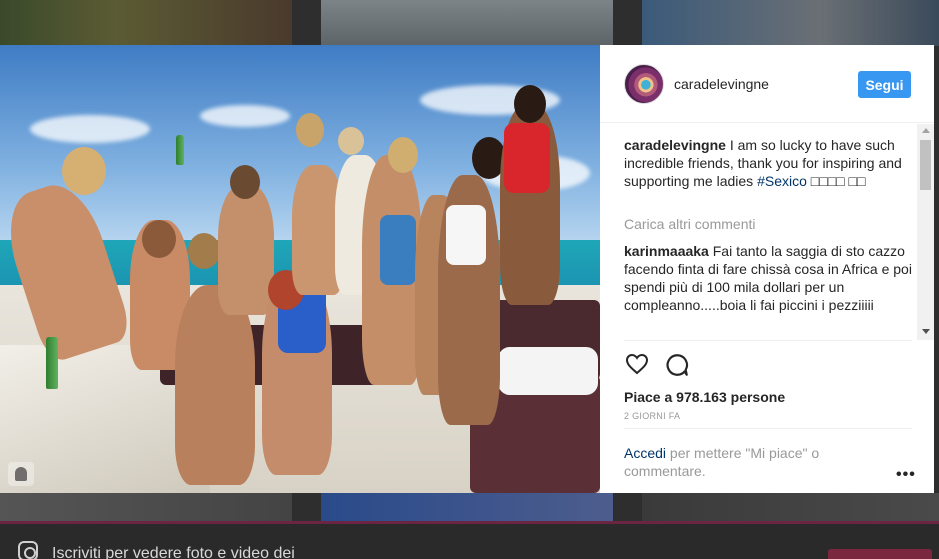  I want to click on scroll-down-arrow-icon, so click(926, 331).